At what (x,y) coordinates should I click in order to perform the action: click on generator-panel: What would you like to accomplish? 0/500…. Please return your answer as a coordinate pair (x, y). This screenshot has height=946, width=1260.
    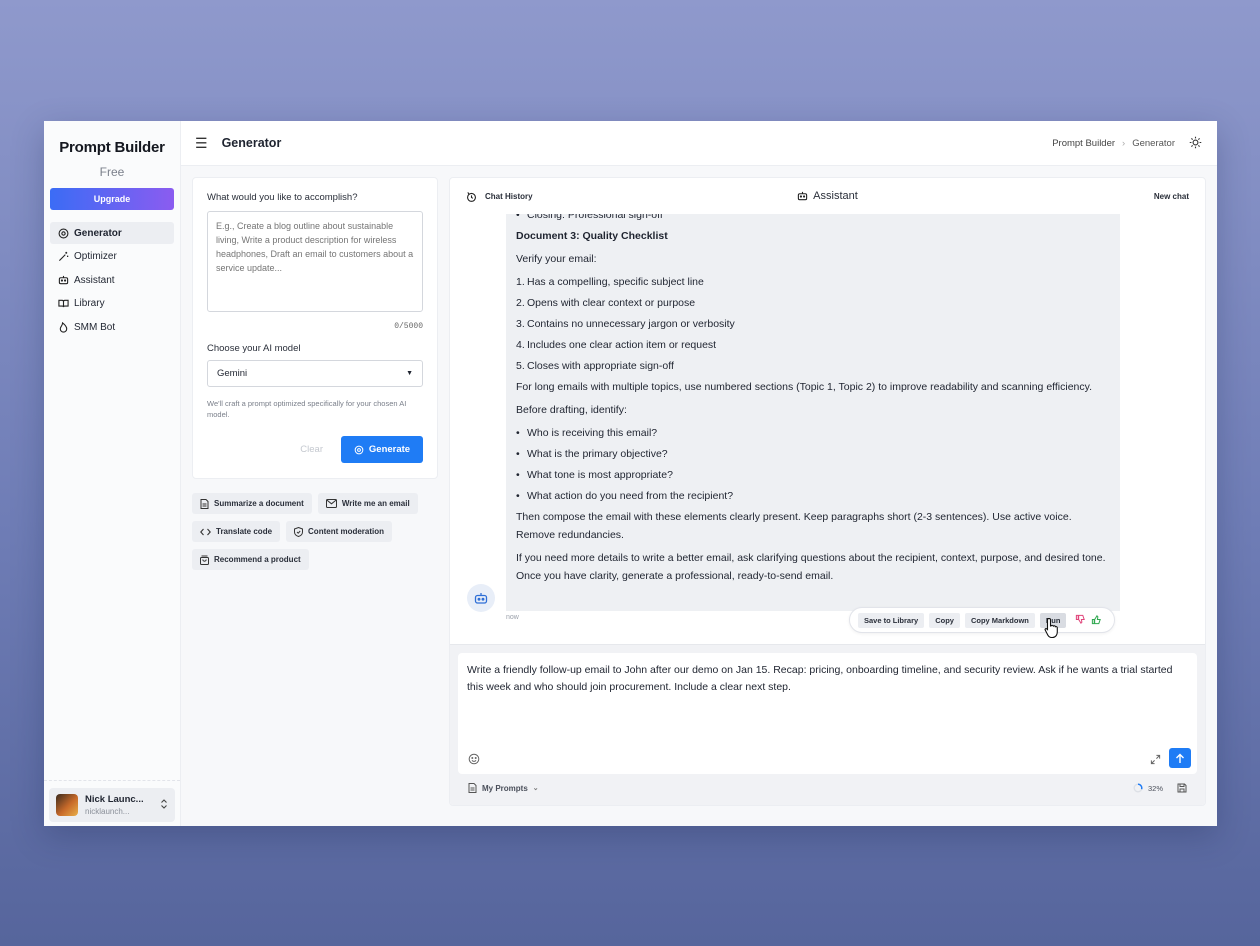
    Looking at the image, I should click on (315, 491).